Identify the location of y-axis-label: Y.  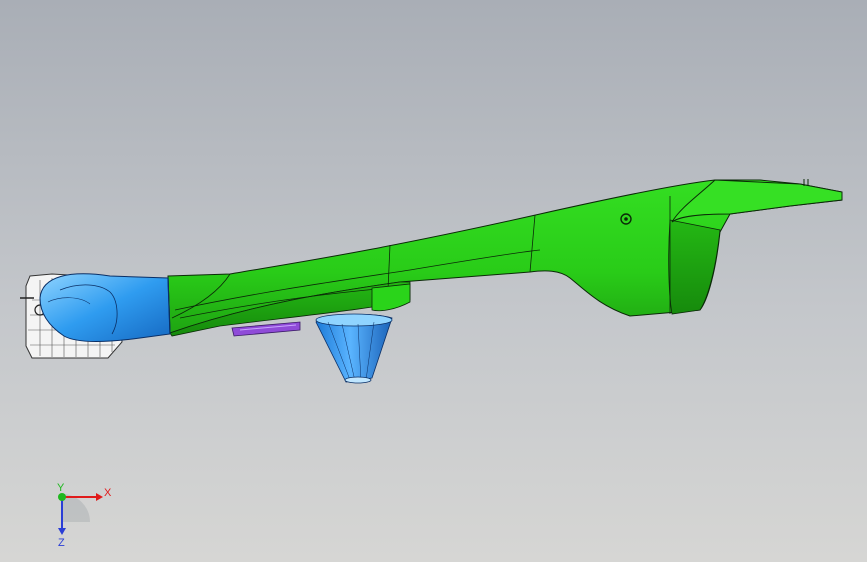
(61, 488).